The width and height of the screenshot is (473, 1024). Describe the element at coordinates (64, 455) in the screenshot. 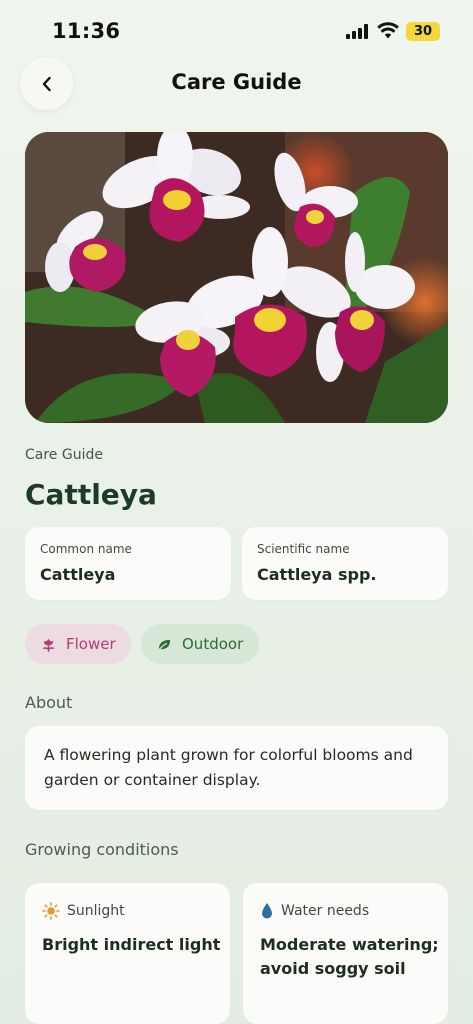

I see `section-eyebrow: Care Guide` at that location.